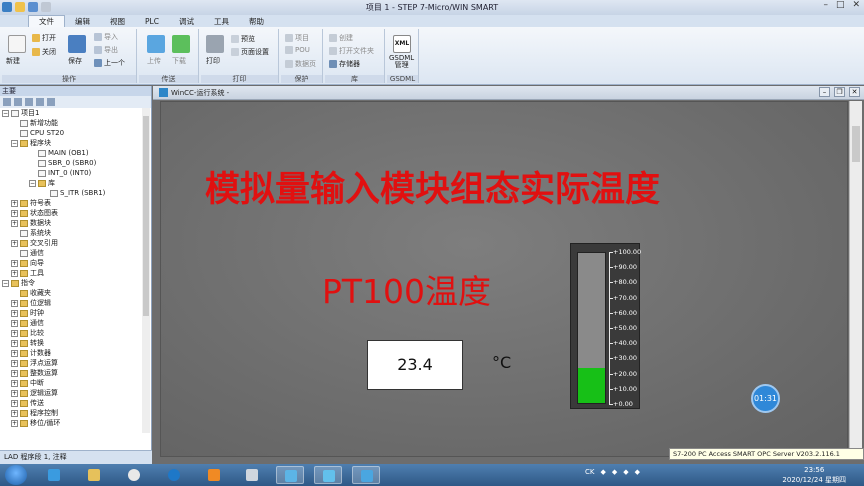 The image size is (864, 486). What do you see at coordinates (341, 38) in the screenshot?
I see `create-button: 创建` at bounding box center [341, 38].